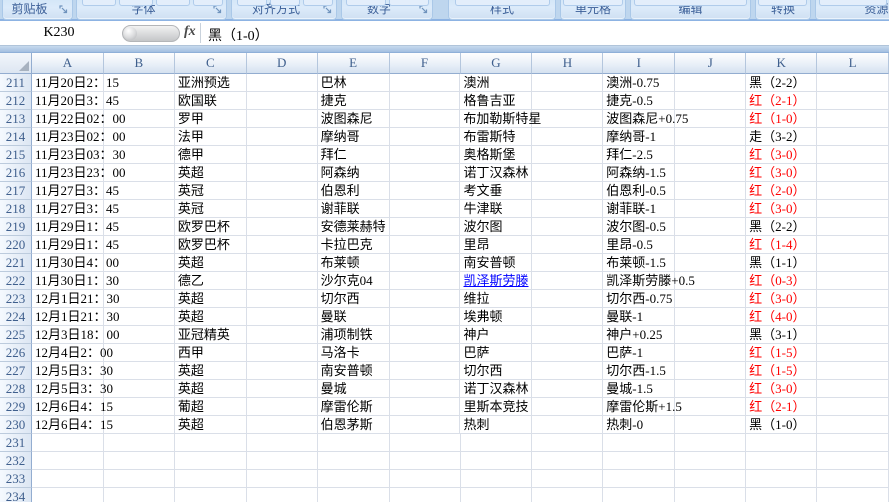  I want to click on cell-I219: 波尔图-0.5, so click(639, 227).